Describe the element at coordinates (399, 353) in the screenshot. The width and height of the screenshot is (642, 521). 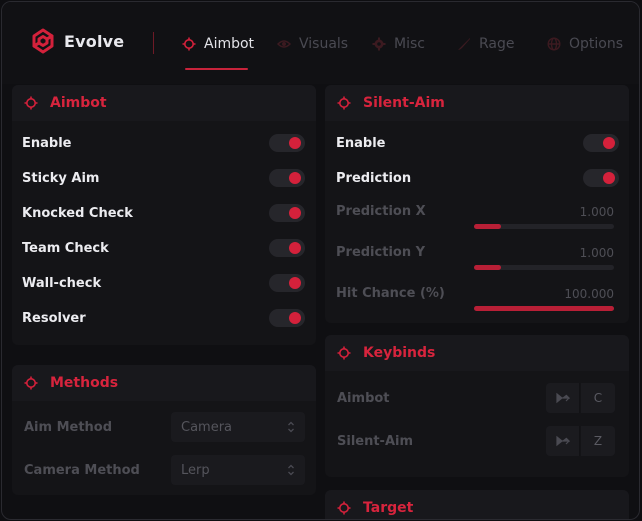
I see `panel-title: Keybinds` at that location.